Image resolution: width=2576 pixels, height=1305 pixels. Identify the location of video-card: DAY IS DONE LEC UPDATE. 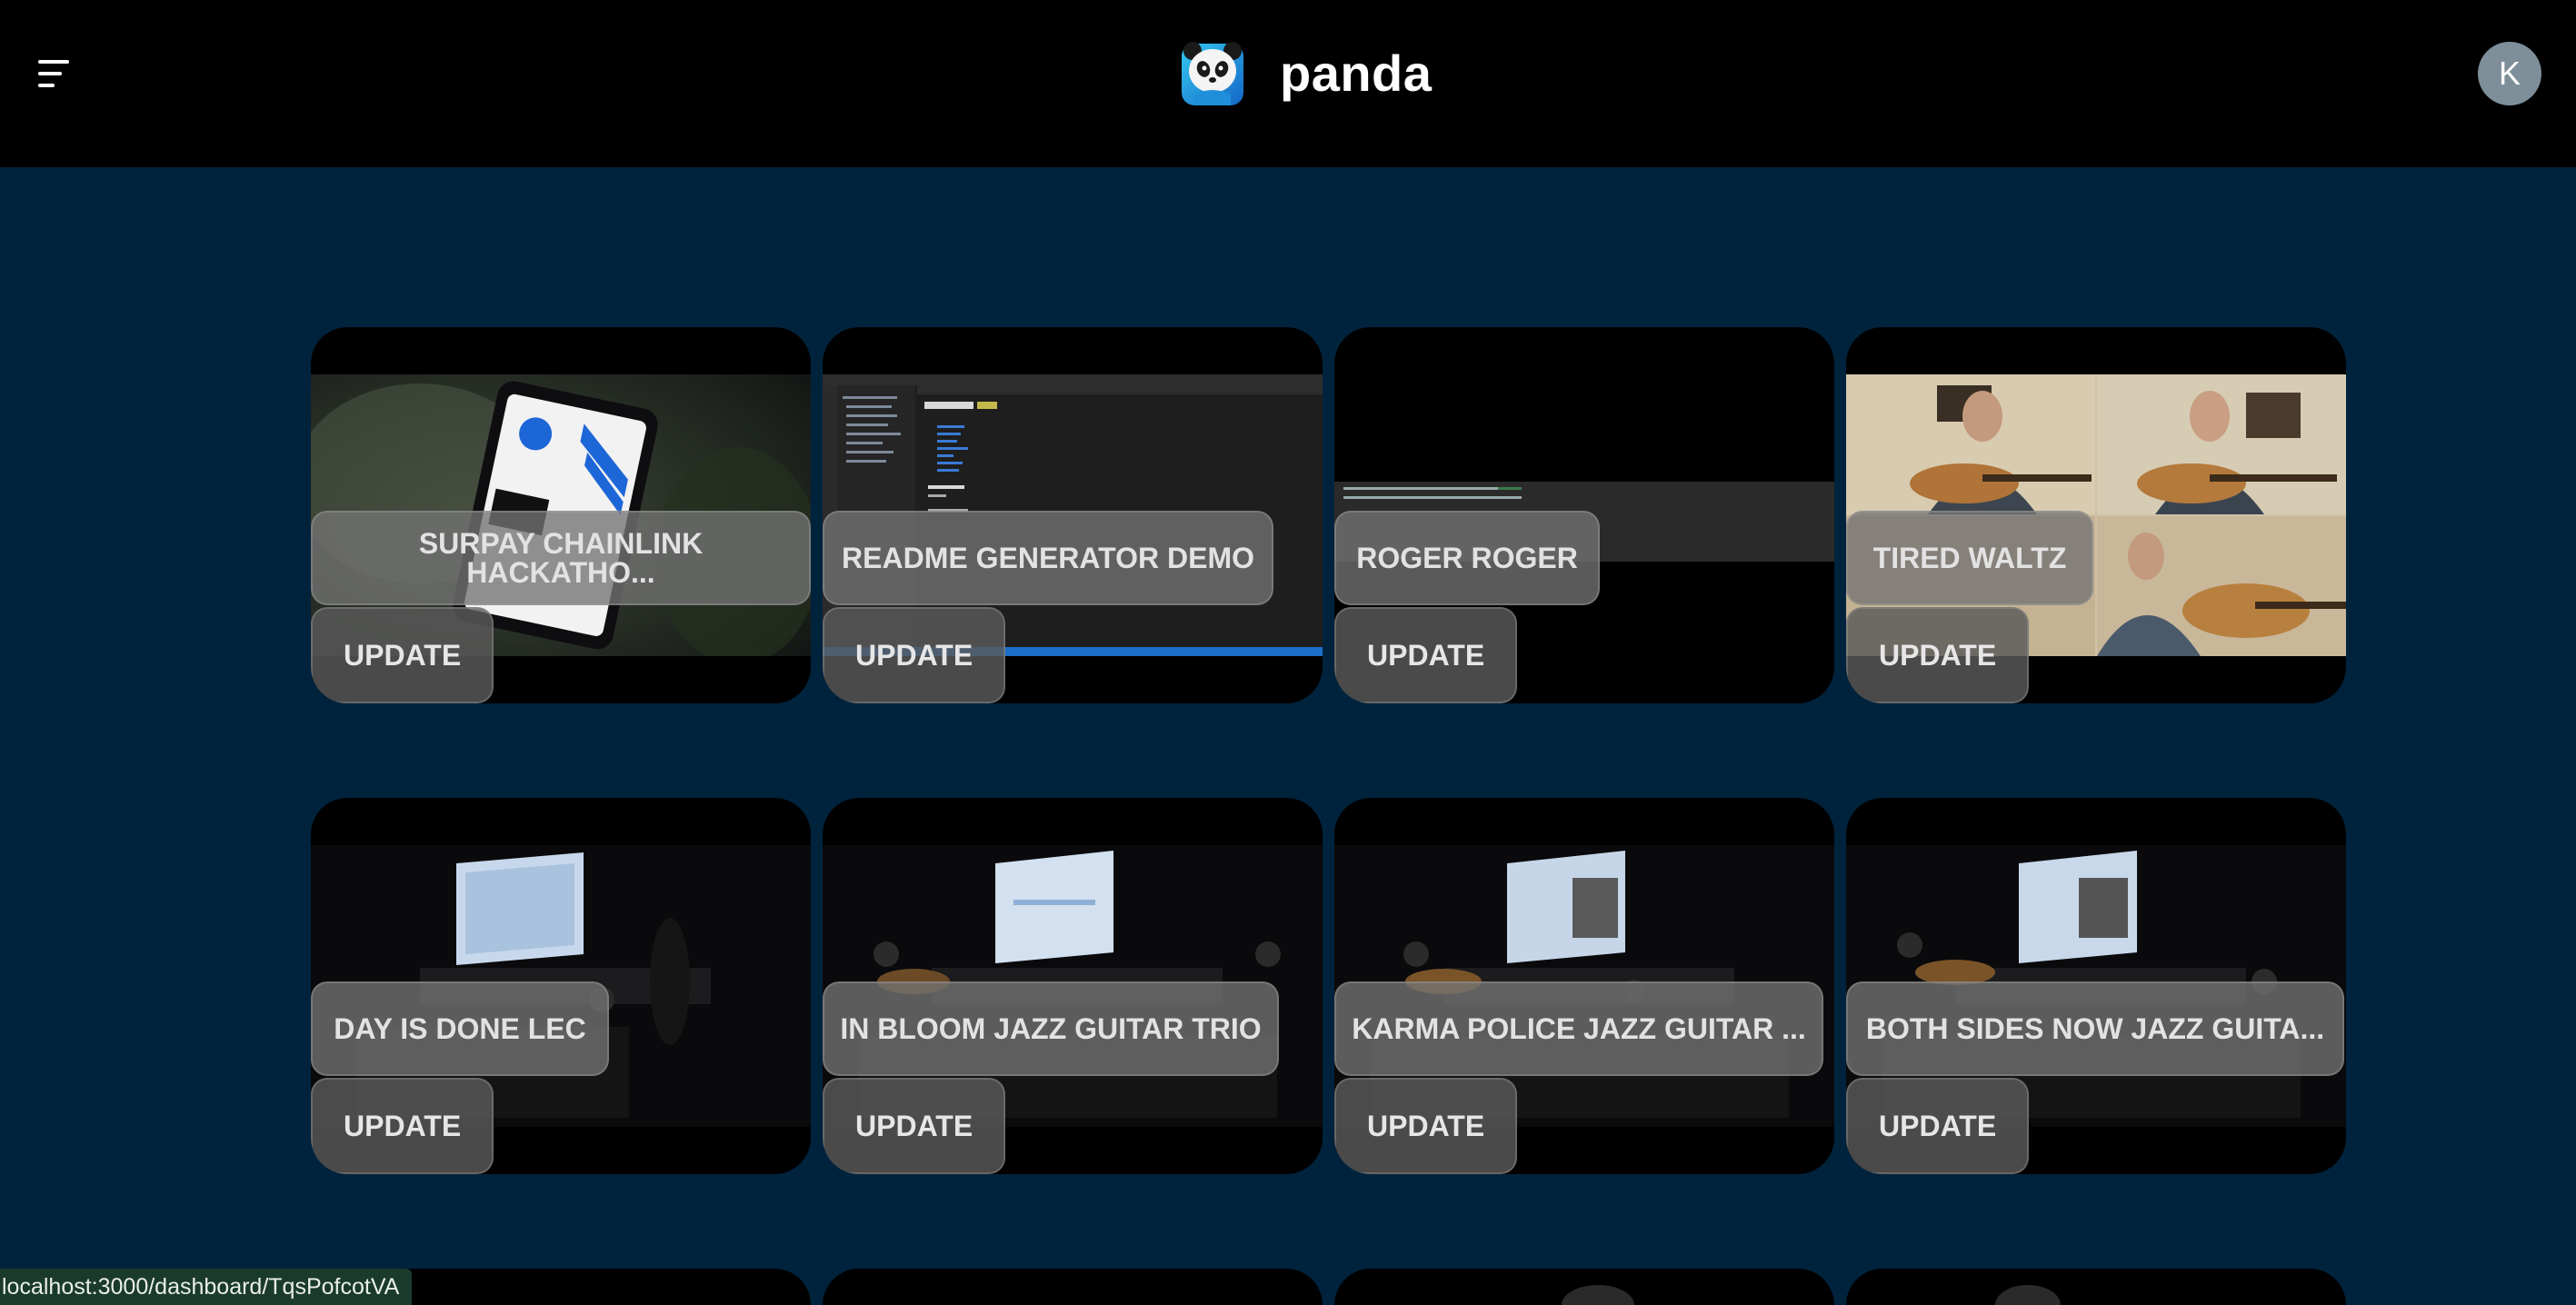
(561, 986).